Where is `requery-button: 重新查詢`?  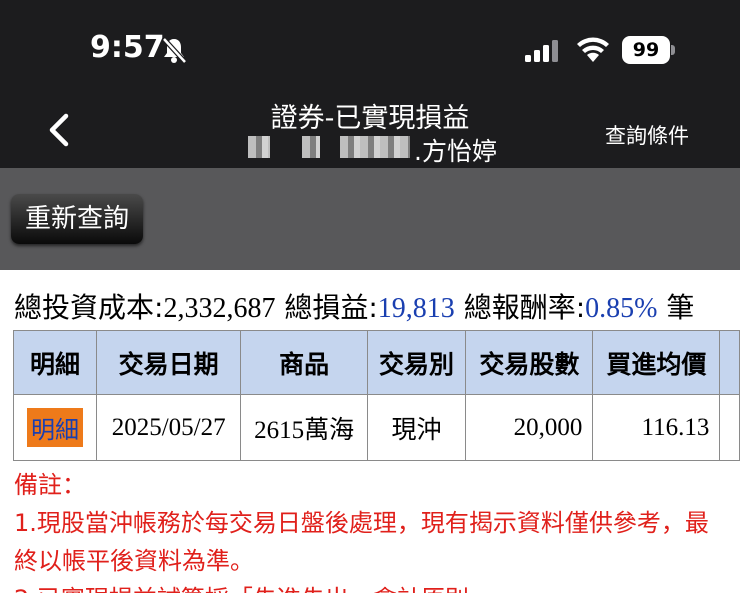 requery-button: 重新查詢 is located at coordinates (77, 219).